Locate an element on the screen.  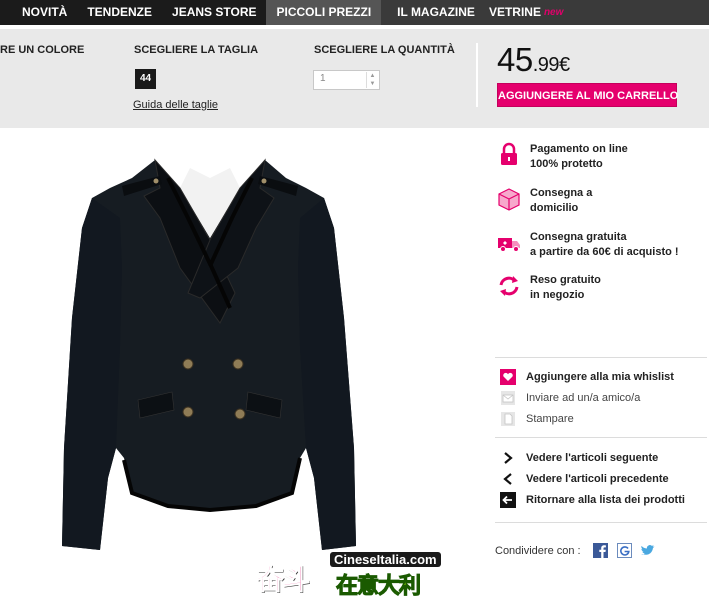
feature-text: Pagamento on line 100% protetto is located at coordinates (579, 157).